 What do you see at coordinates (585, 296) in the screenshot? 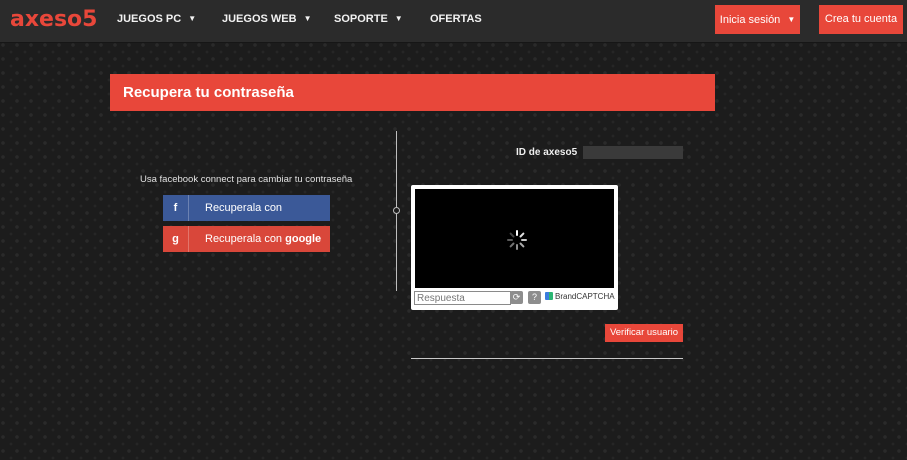
I see `brandcaptcha-text: BrandCAPTCHA` at bounding box center [585, 296].